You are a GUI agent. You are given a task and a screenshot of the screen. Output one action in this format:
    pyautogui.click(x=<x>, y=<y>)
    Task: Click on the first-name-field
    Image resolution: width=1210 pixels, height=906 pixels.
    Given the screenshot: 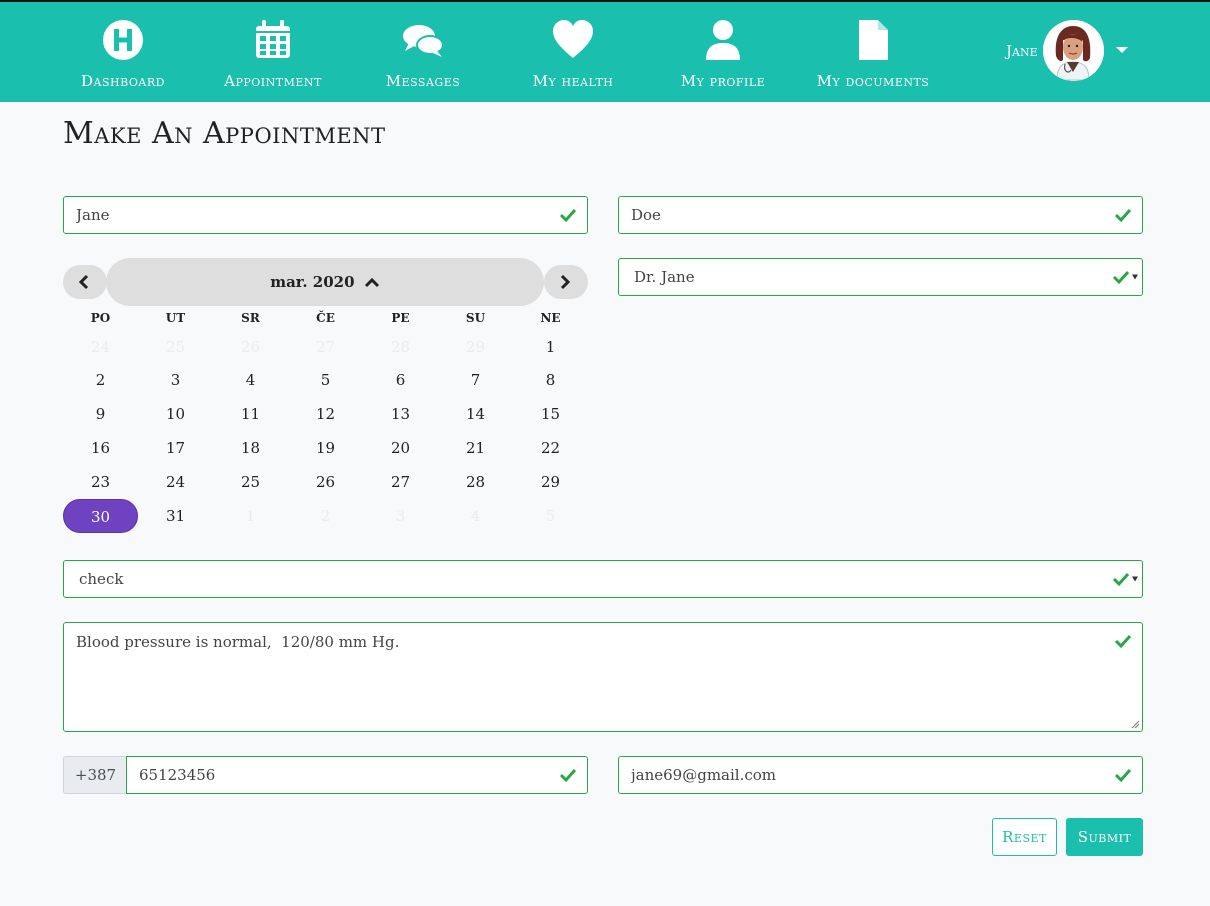 What is the action you would take?
    pyautogui.click(x=325, y=215)
    